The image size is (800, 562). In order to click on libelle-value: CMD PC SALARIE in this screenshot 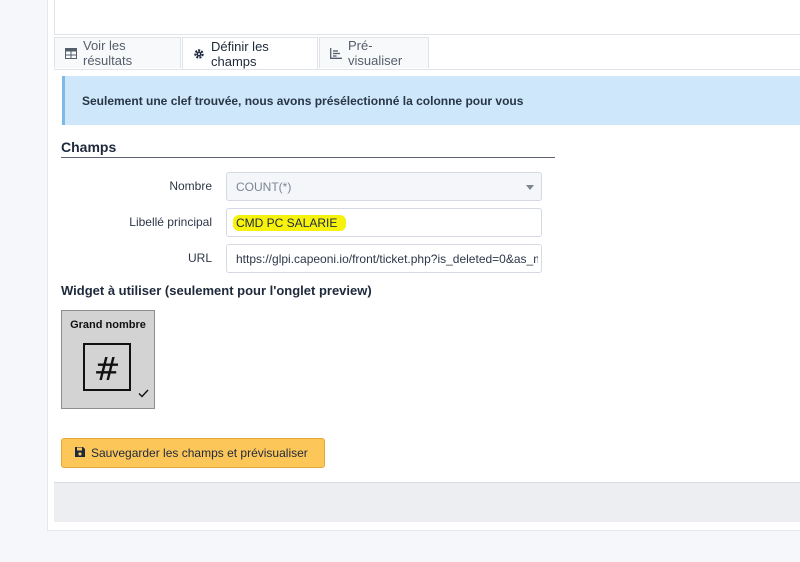, I will do `click(290, 222)`.